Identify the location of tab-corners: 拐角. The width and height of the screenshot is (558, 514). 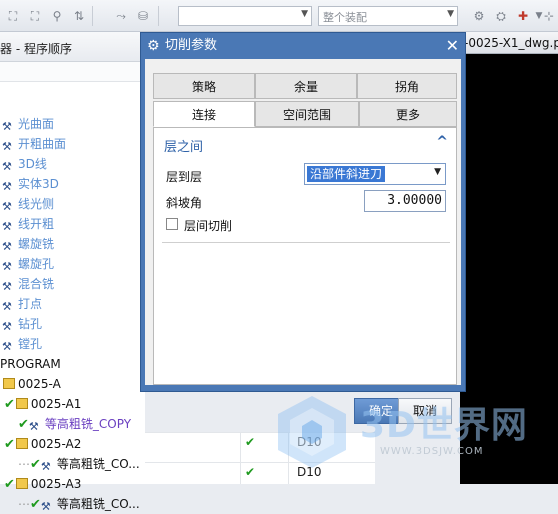
(407, 86).